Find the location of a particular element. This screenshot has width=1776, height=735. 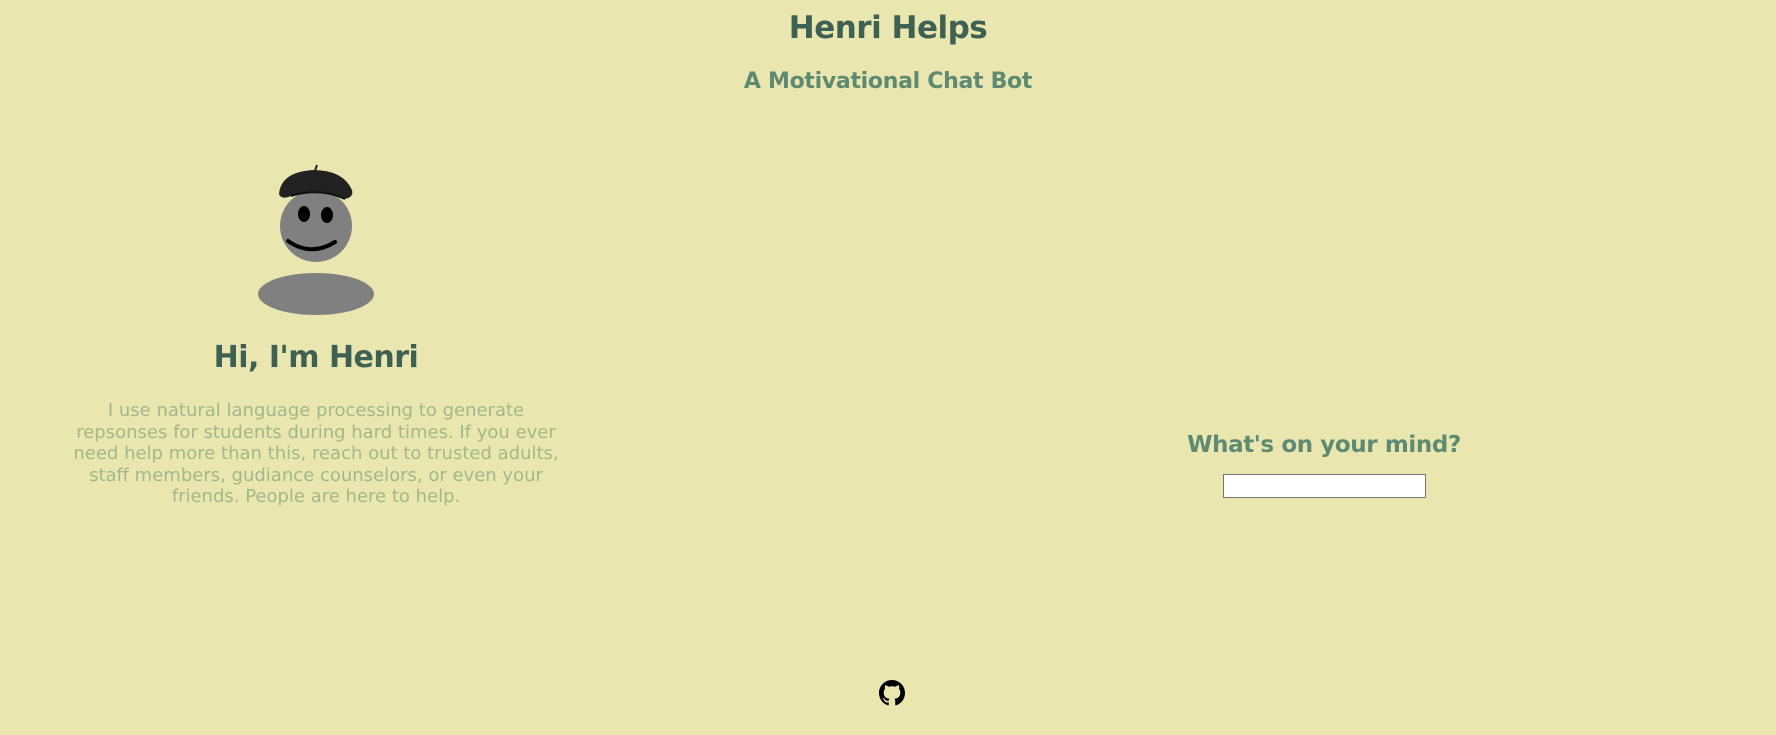

github-icon is located at coordinates (892, 693).